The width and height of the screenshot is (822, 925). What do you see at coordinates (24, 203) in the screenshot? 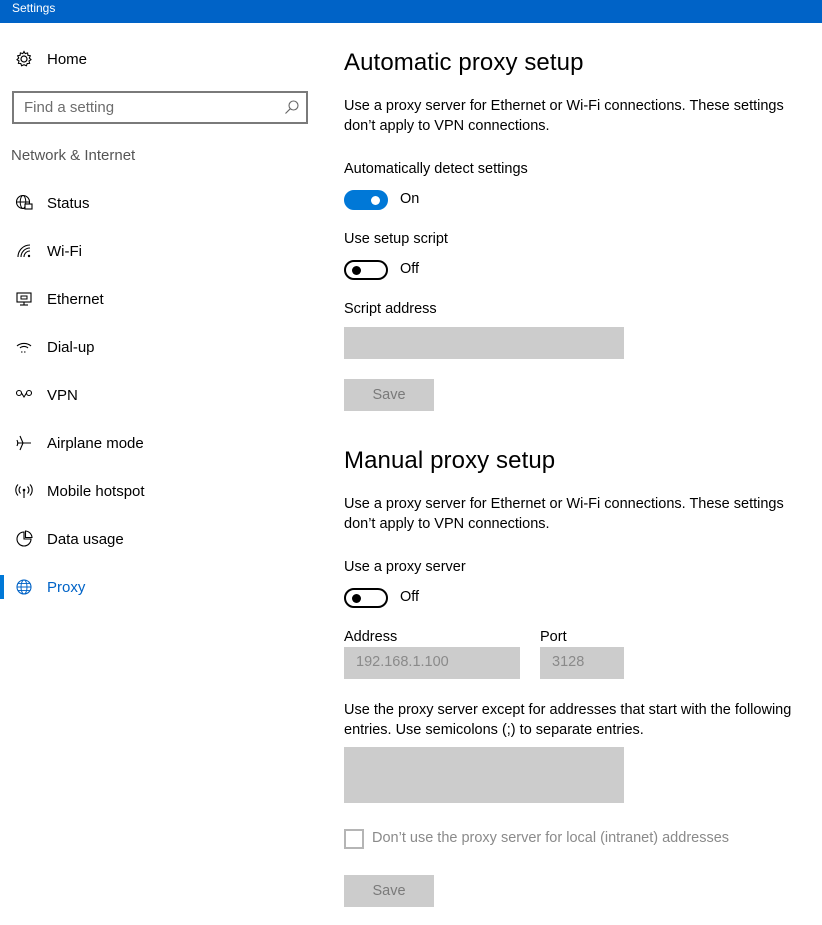
I see `globe-monitor-icon` at bounding box center [24, 203].